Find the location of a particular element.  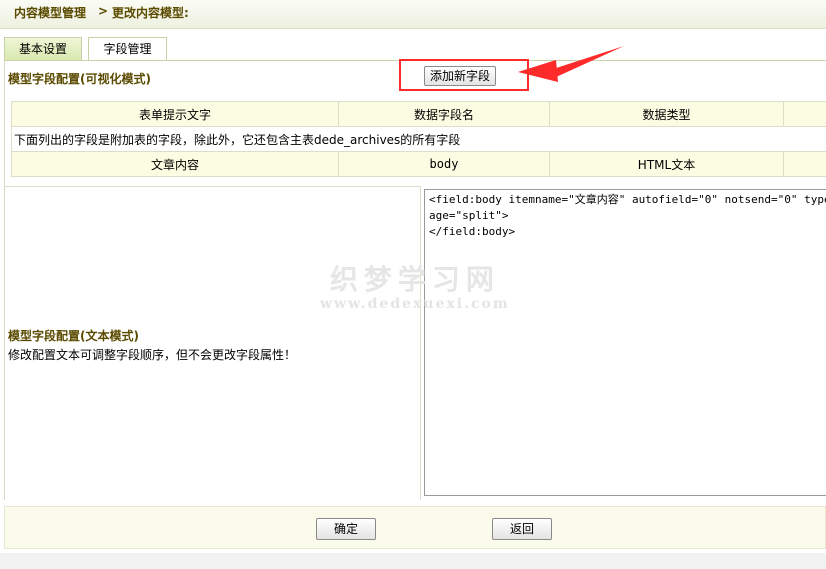

header-form-label: 表单提示文字 is located at coordinates (175, 114).